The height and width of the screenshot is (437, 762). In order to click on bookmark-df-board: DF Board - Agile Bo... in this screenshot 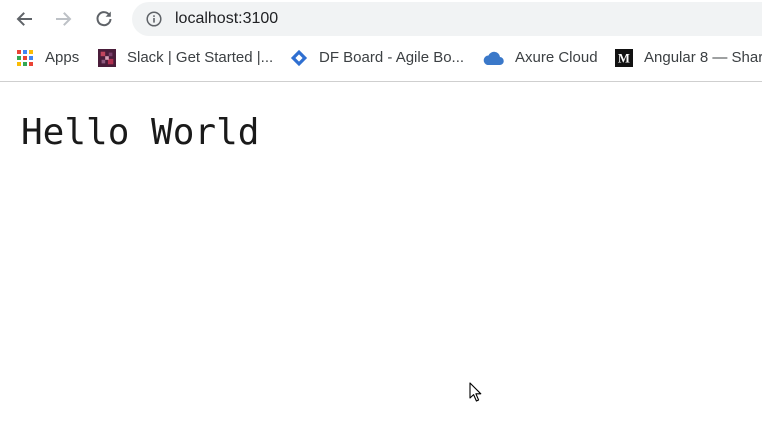, I will do `click(377, 58)`.